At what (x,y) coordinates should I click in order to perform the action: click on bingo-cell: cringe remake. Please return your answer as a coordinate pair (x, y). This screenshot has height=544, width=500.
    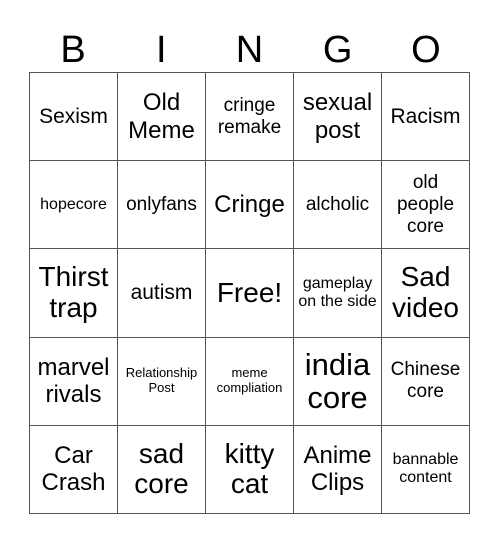
    Looking at the image, I should click on (250, 117).